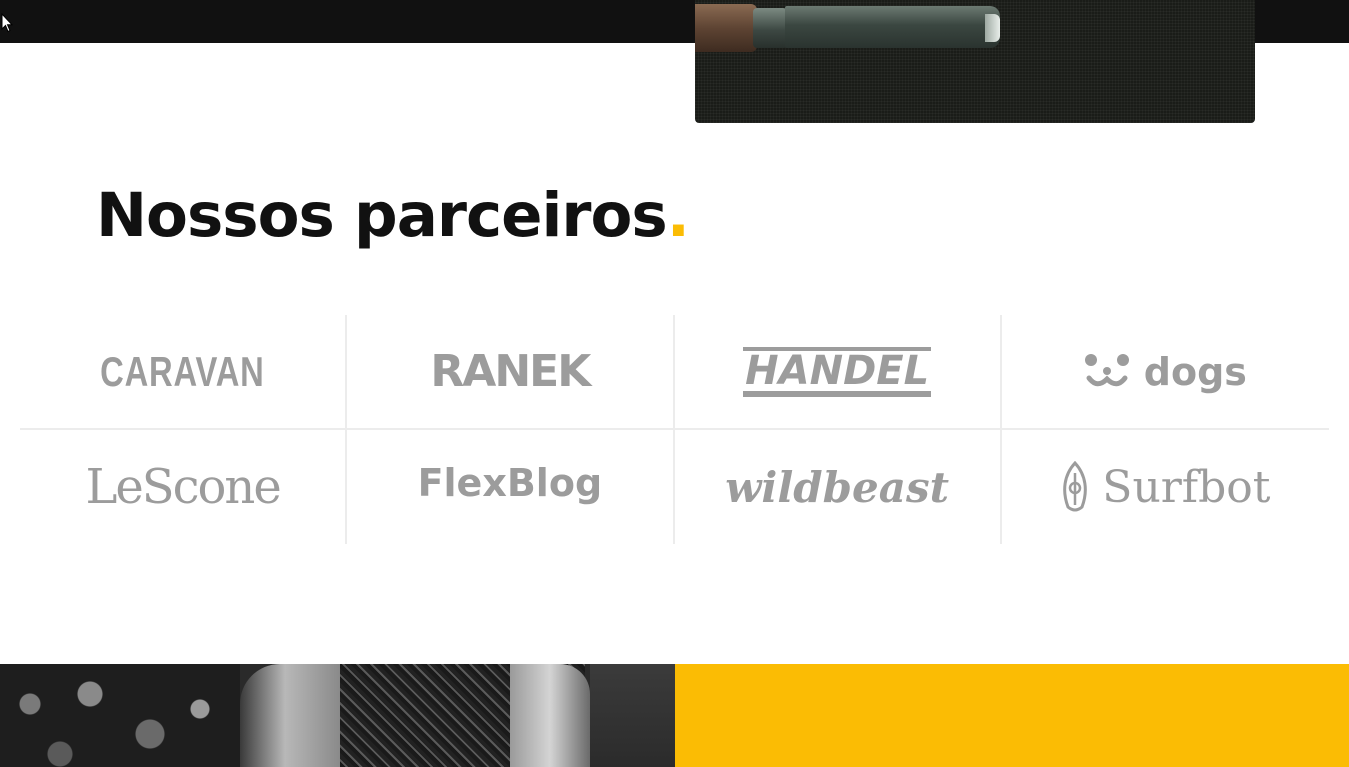 This screenshot has width=1349, height=767. I want to click on yellow-accent-panel, so click(1012, 715).